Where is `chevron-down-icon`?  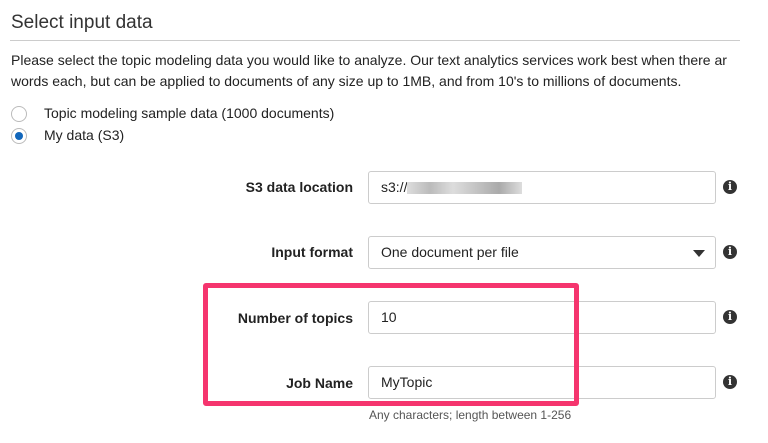 chevron-down-icon is located at coordinates (699, 253).